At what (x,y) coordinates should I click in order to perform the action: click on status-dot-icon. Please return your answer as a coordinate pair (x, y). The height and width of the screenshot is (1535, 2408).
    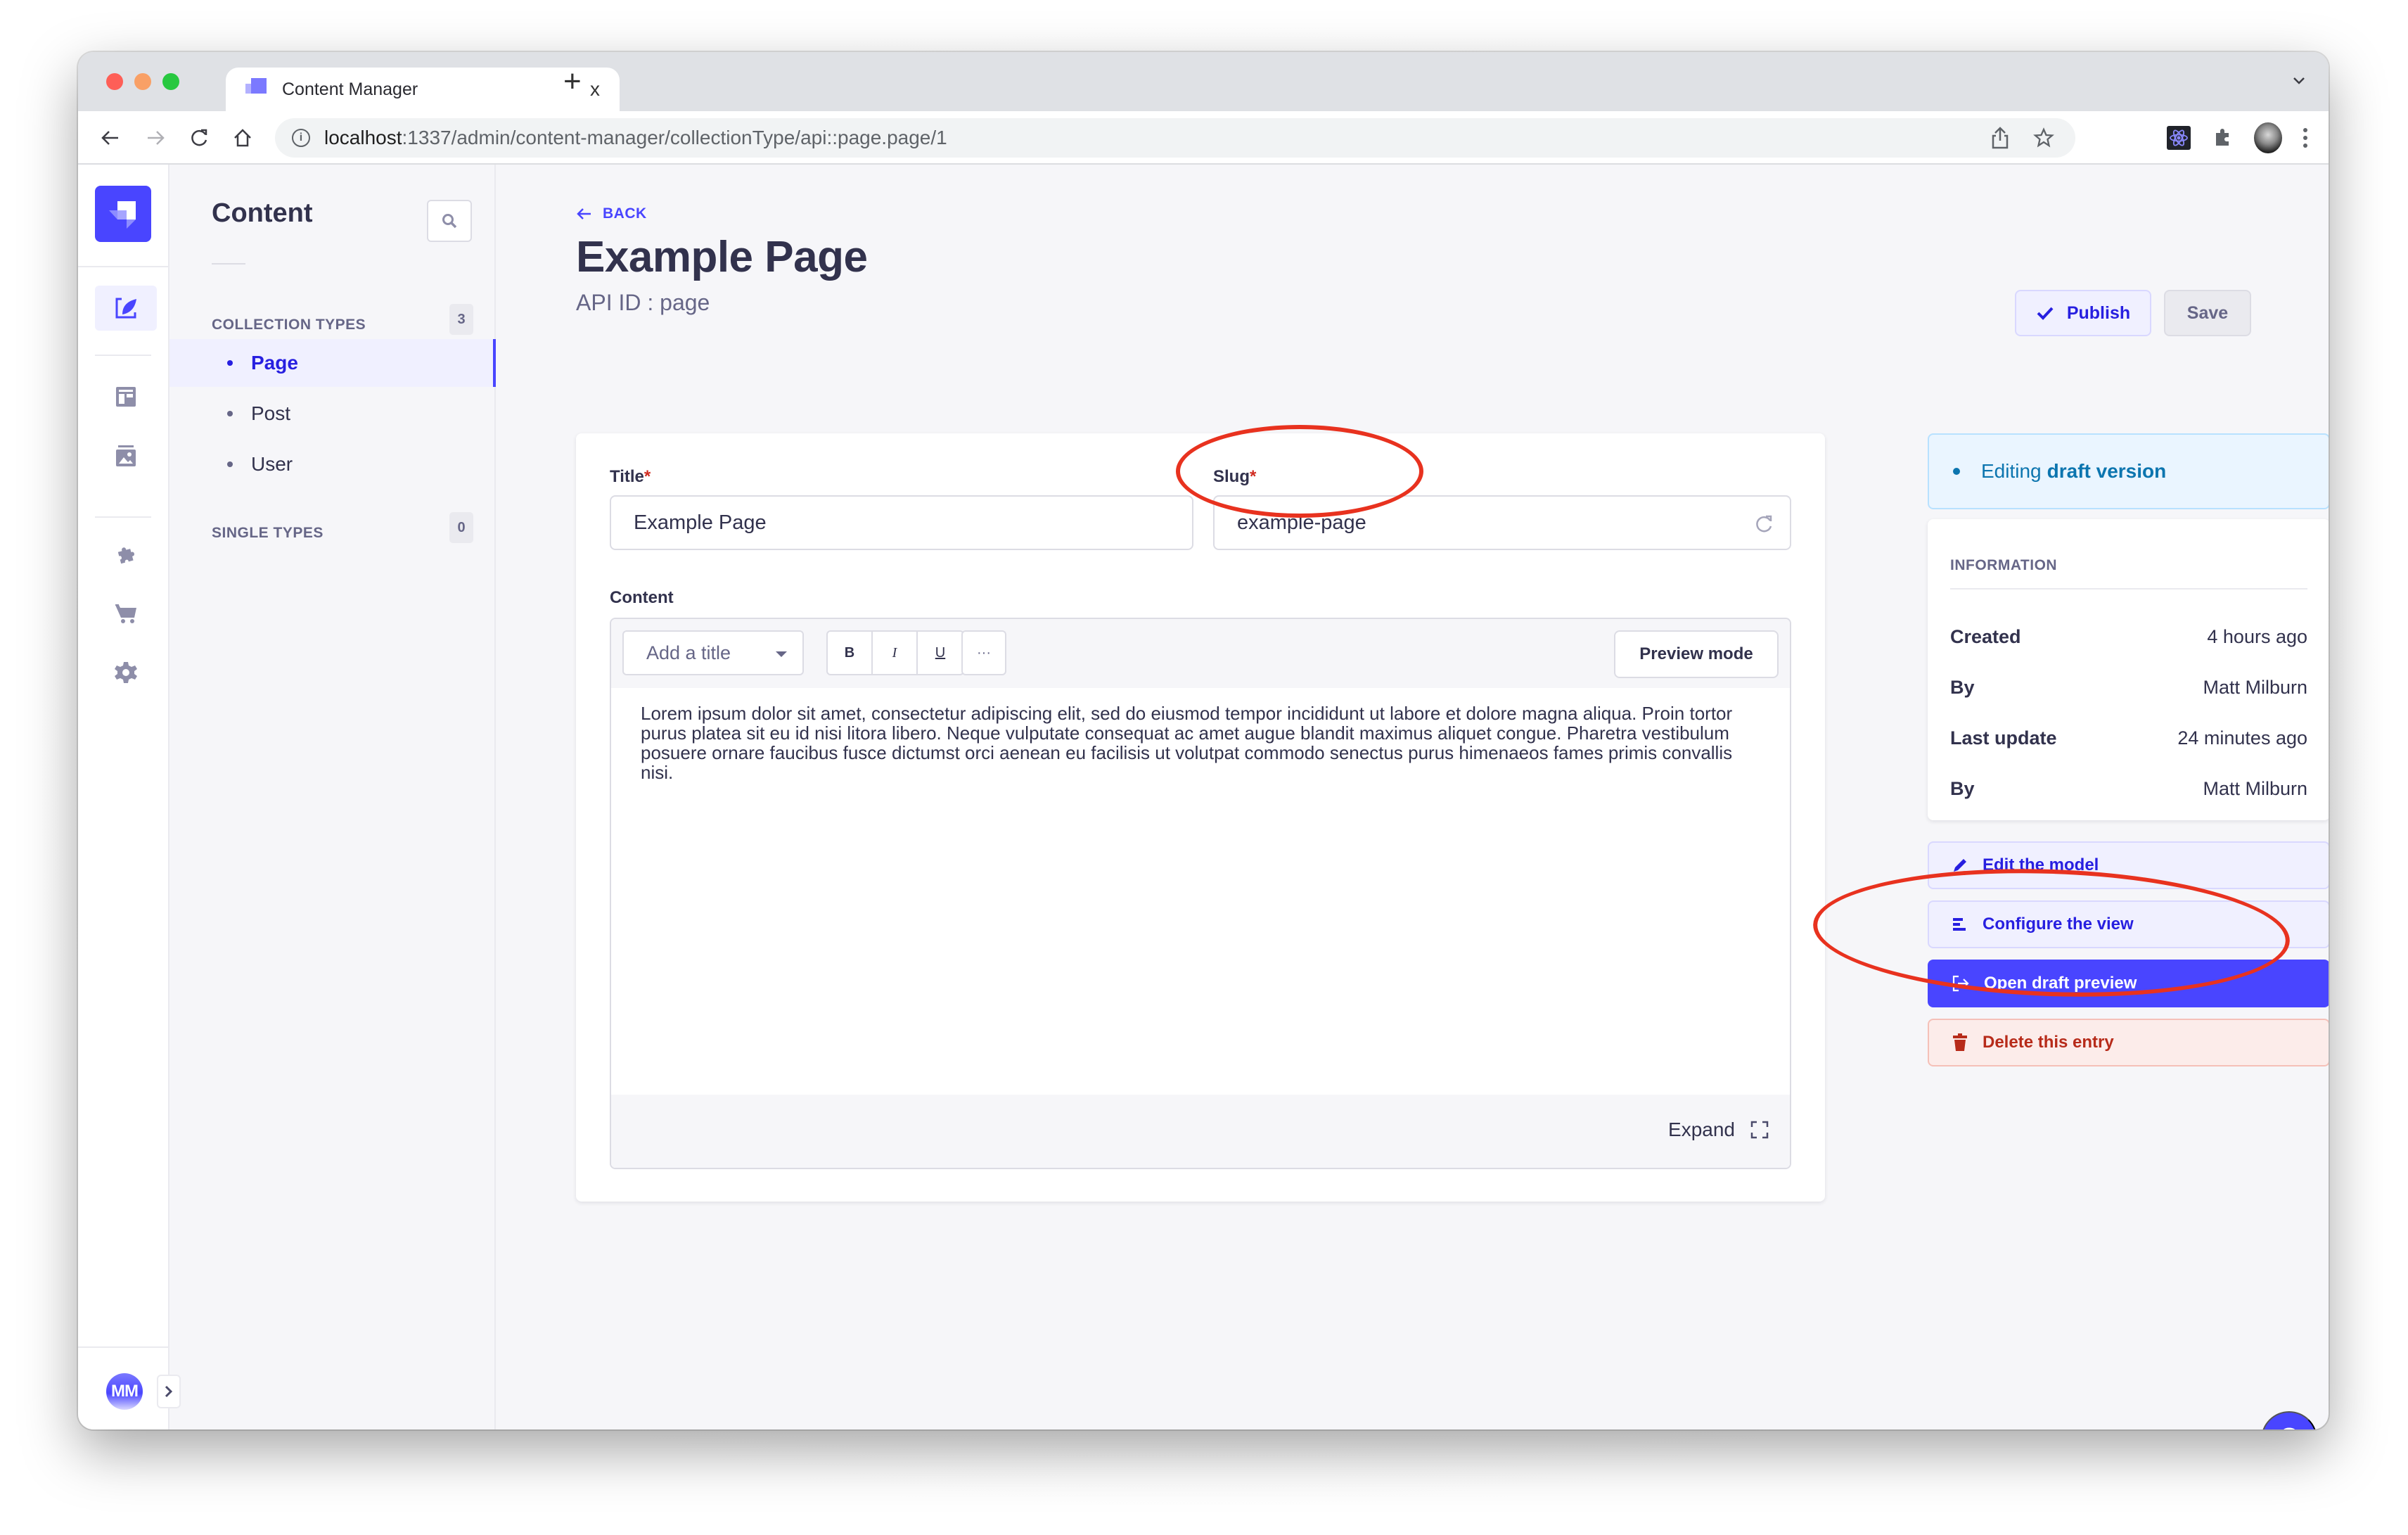
    Looking at the image, I should click on (1956, 472).